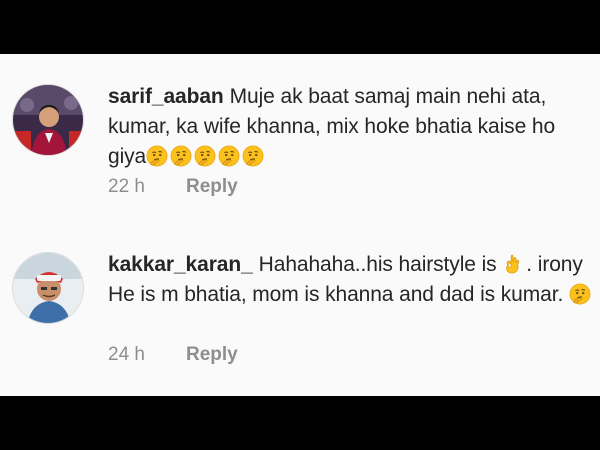 The image size is (600, 450). I want to click on comment-username: sarif_aaban, so click(166, 96).